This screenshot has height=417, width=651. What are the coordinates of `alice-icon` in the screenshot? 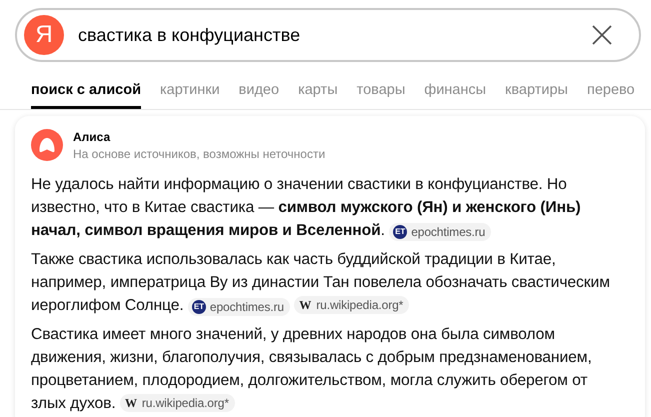 It's located at (47, 145).